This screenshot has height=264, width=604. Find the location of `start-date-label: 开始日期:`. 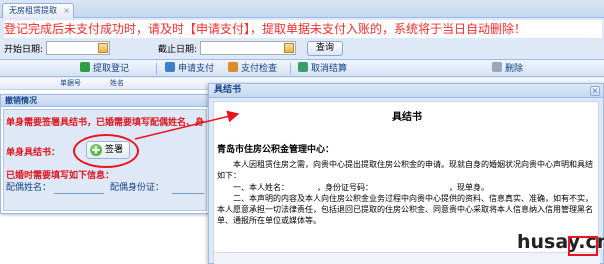

start-date-label: 开始日期: is located at coordinates (24, 50).